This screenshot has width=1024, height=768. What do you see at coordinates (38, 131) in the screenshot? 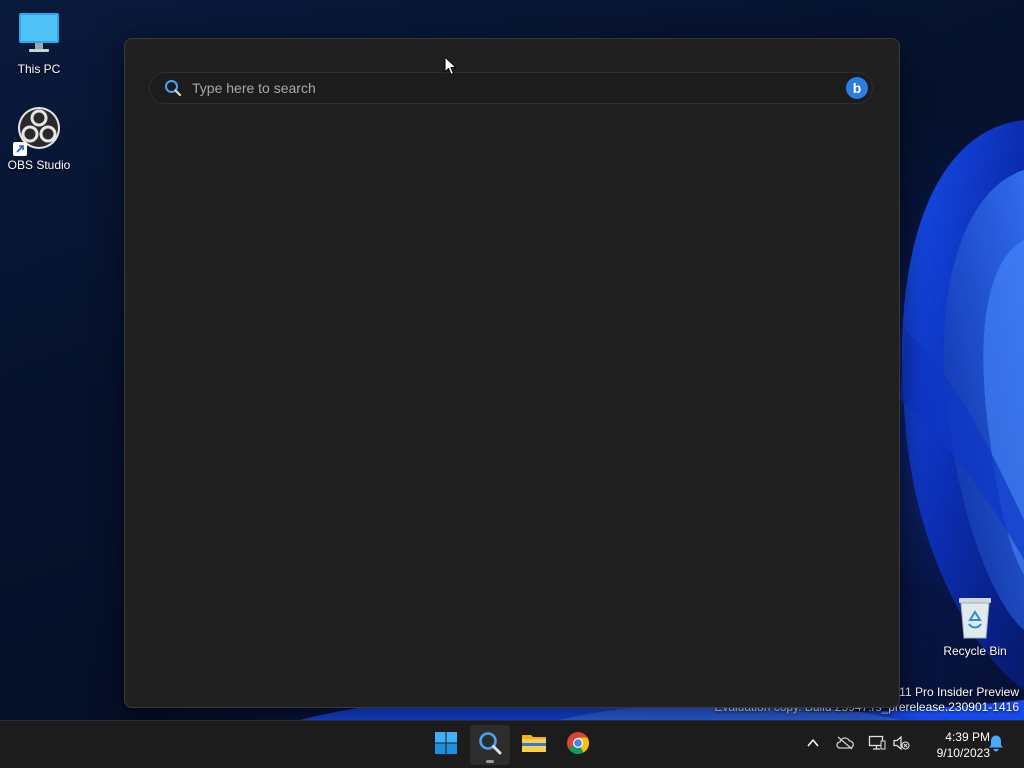
I see `obs-icon` at bounding box center [38, 131].